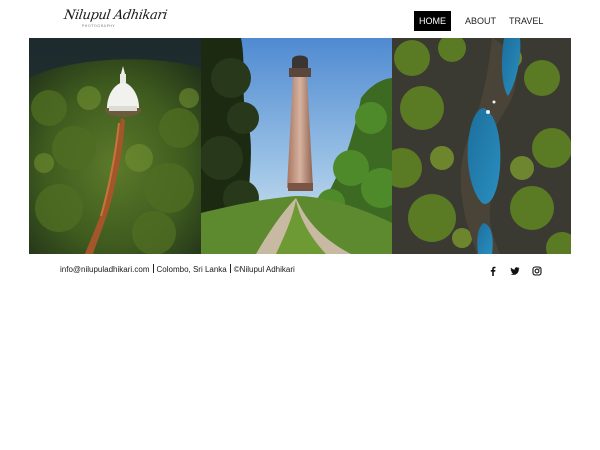 This screenshot has width=600, height=450. I want to click on instagram-icon, so click(537, 270).